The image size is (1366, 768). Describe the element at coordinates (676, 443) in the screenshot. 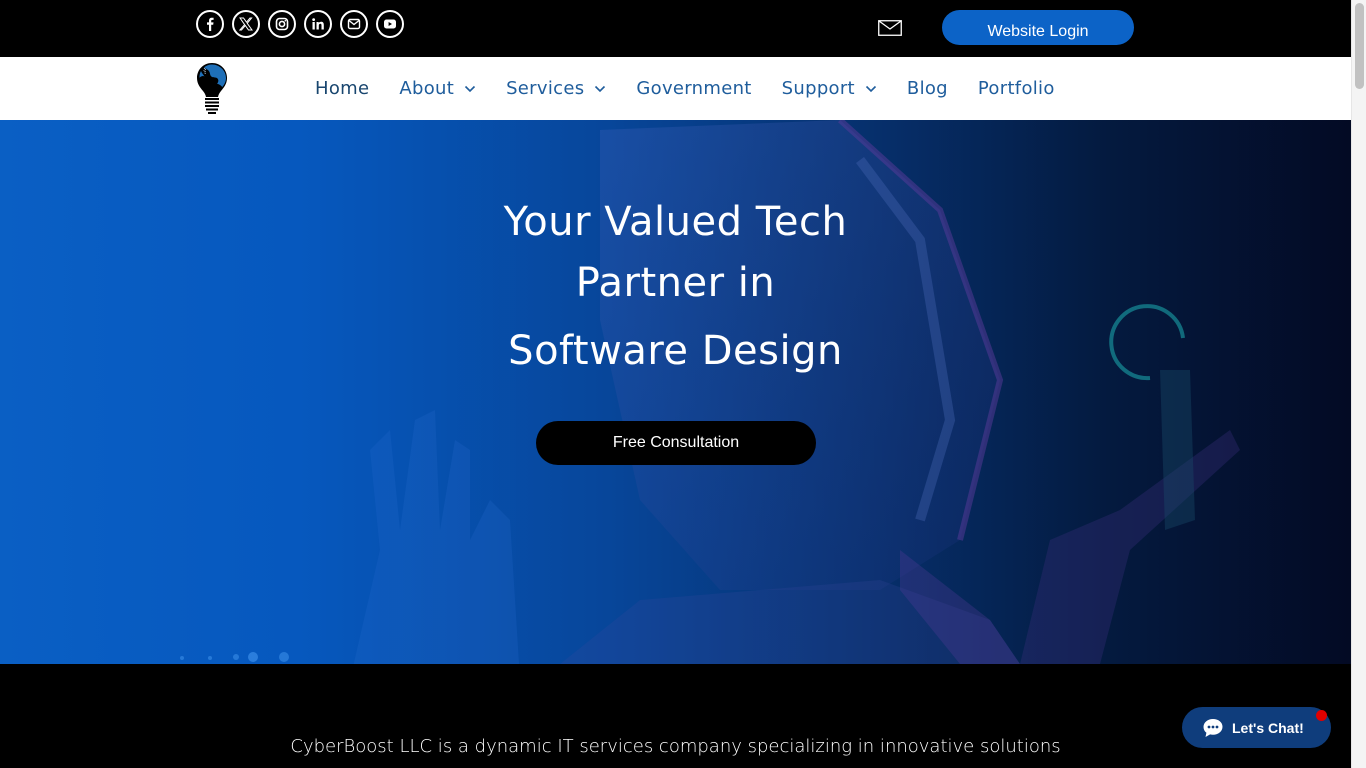

I see `free-consultation-button: Free Consultation` at that location.